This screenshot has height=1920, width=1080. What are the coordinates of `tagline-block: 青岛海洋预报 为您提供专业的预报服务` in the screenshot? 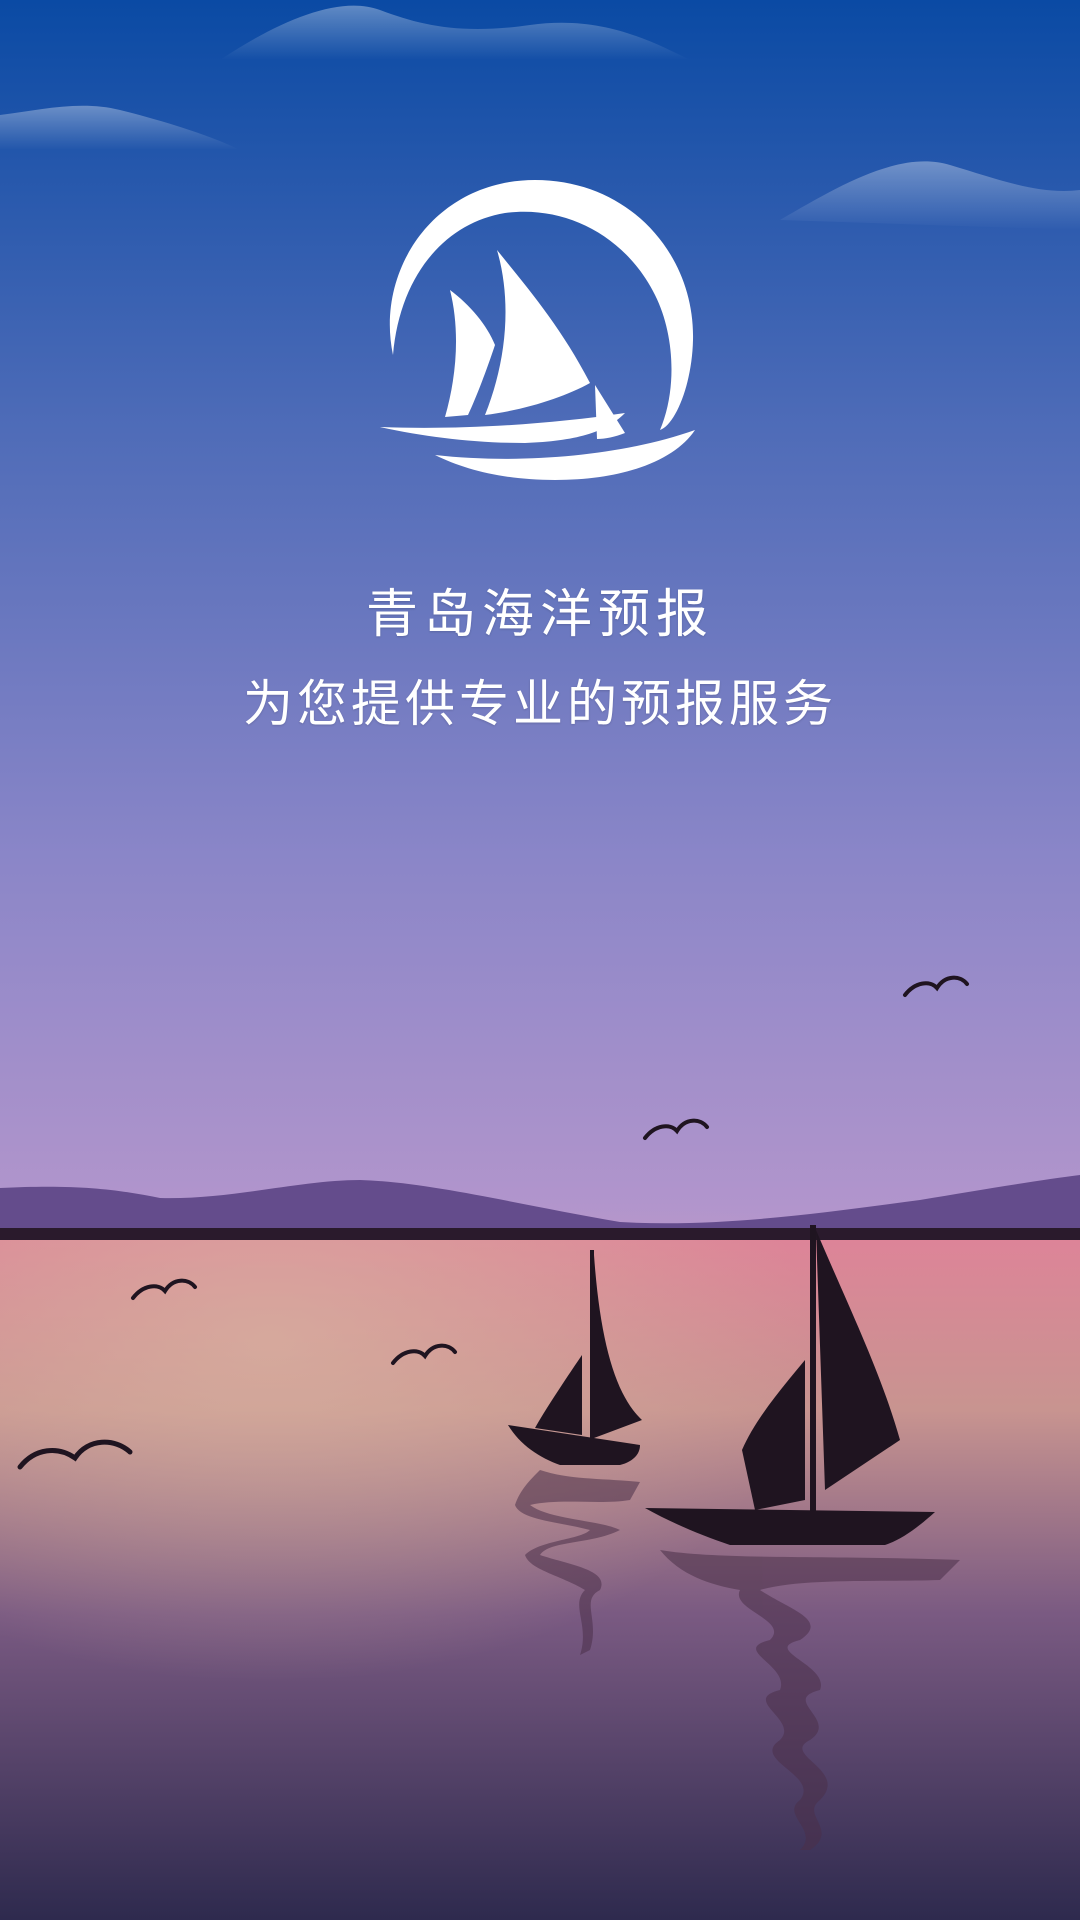 It's located at (540, 662).